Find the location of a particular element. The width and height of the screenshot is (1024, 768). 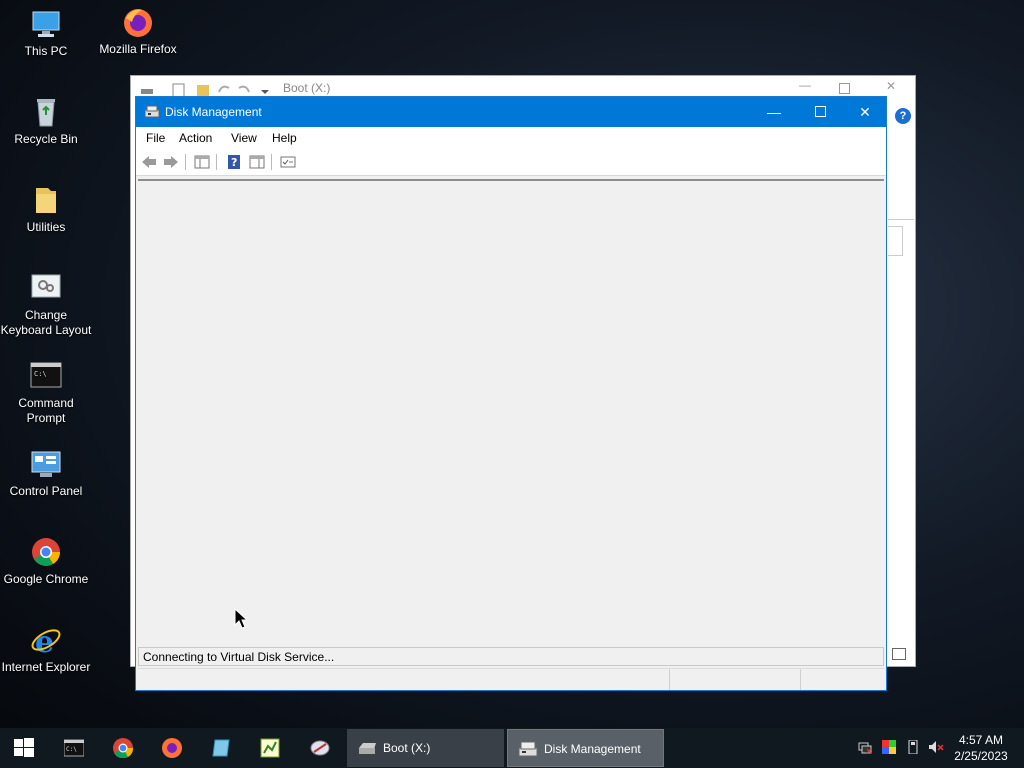

explorer-window-title: Boot (X:) is located at coordinates (307, 88).